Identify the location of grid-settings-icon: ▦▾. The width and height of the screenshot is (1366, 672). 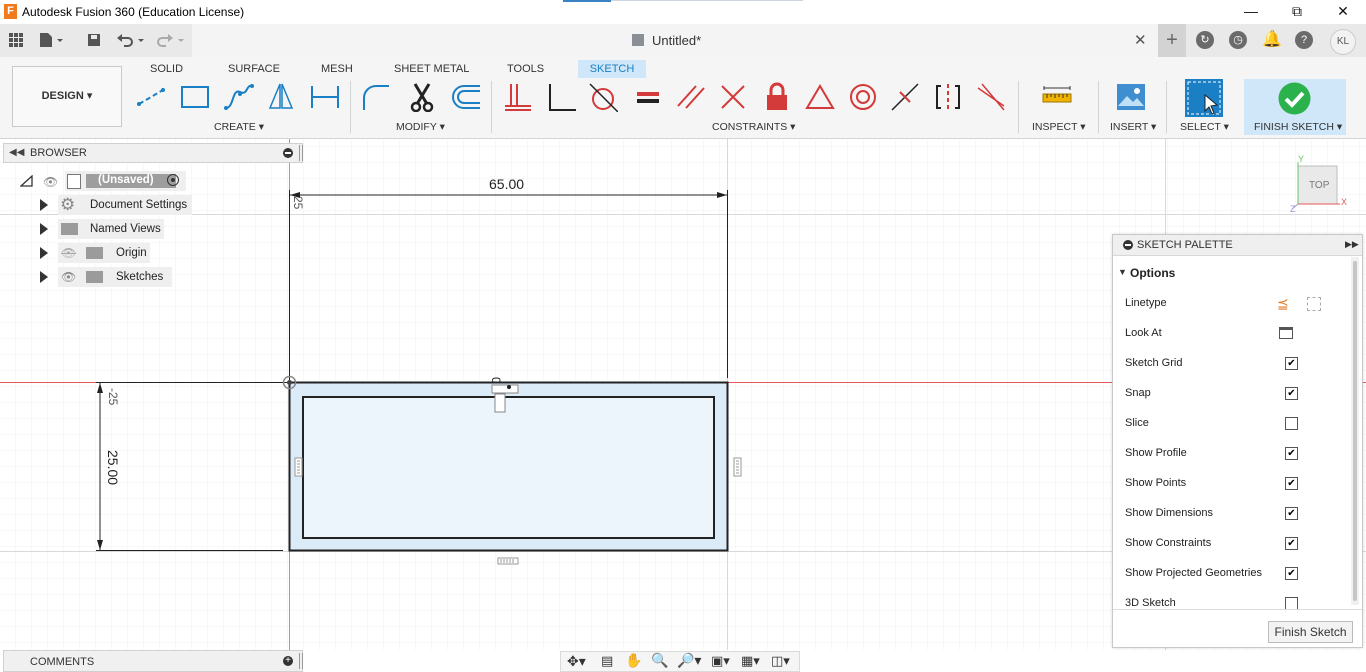
(750, 661).